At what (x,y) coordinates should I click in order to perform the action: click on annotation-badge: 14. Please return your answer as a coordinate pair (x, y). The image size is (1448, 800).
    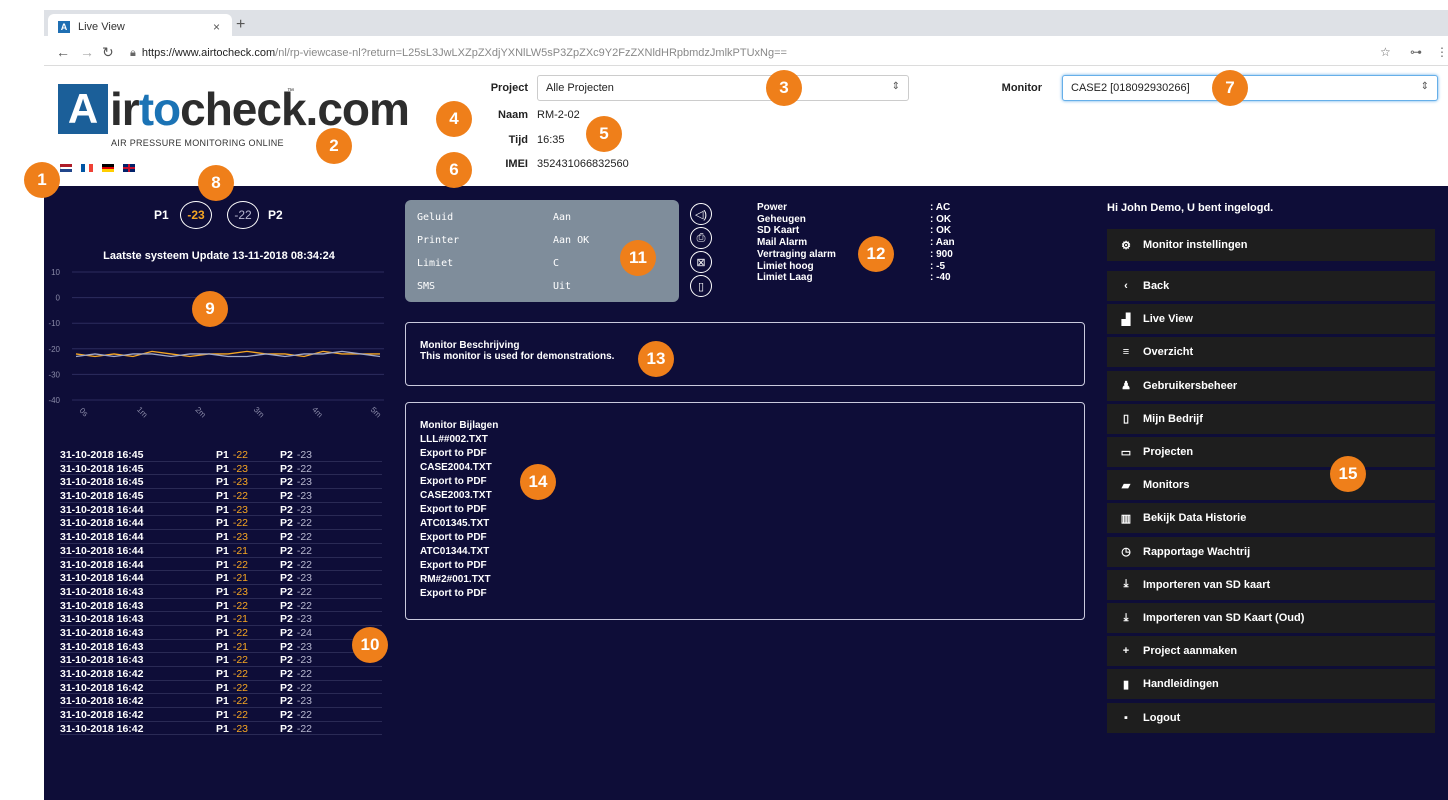
    Looking at the image, I should click on (538, 482).